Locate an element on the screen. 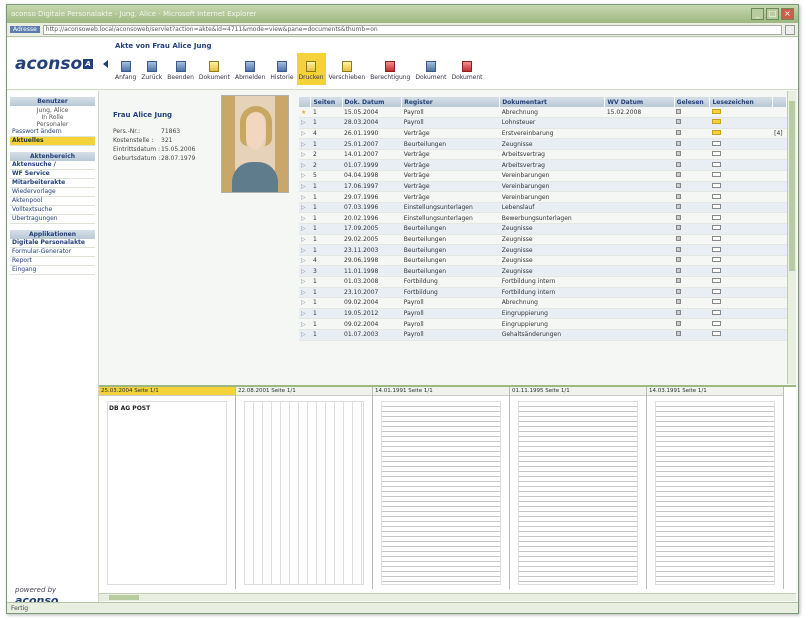  toolbar-button-6: Drucken is located at coordinates (311, 69).